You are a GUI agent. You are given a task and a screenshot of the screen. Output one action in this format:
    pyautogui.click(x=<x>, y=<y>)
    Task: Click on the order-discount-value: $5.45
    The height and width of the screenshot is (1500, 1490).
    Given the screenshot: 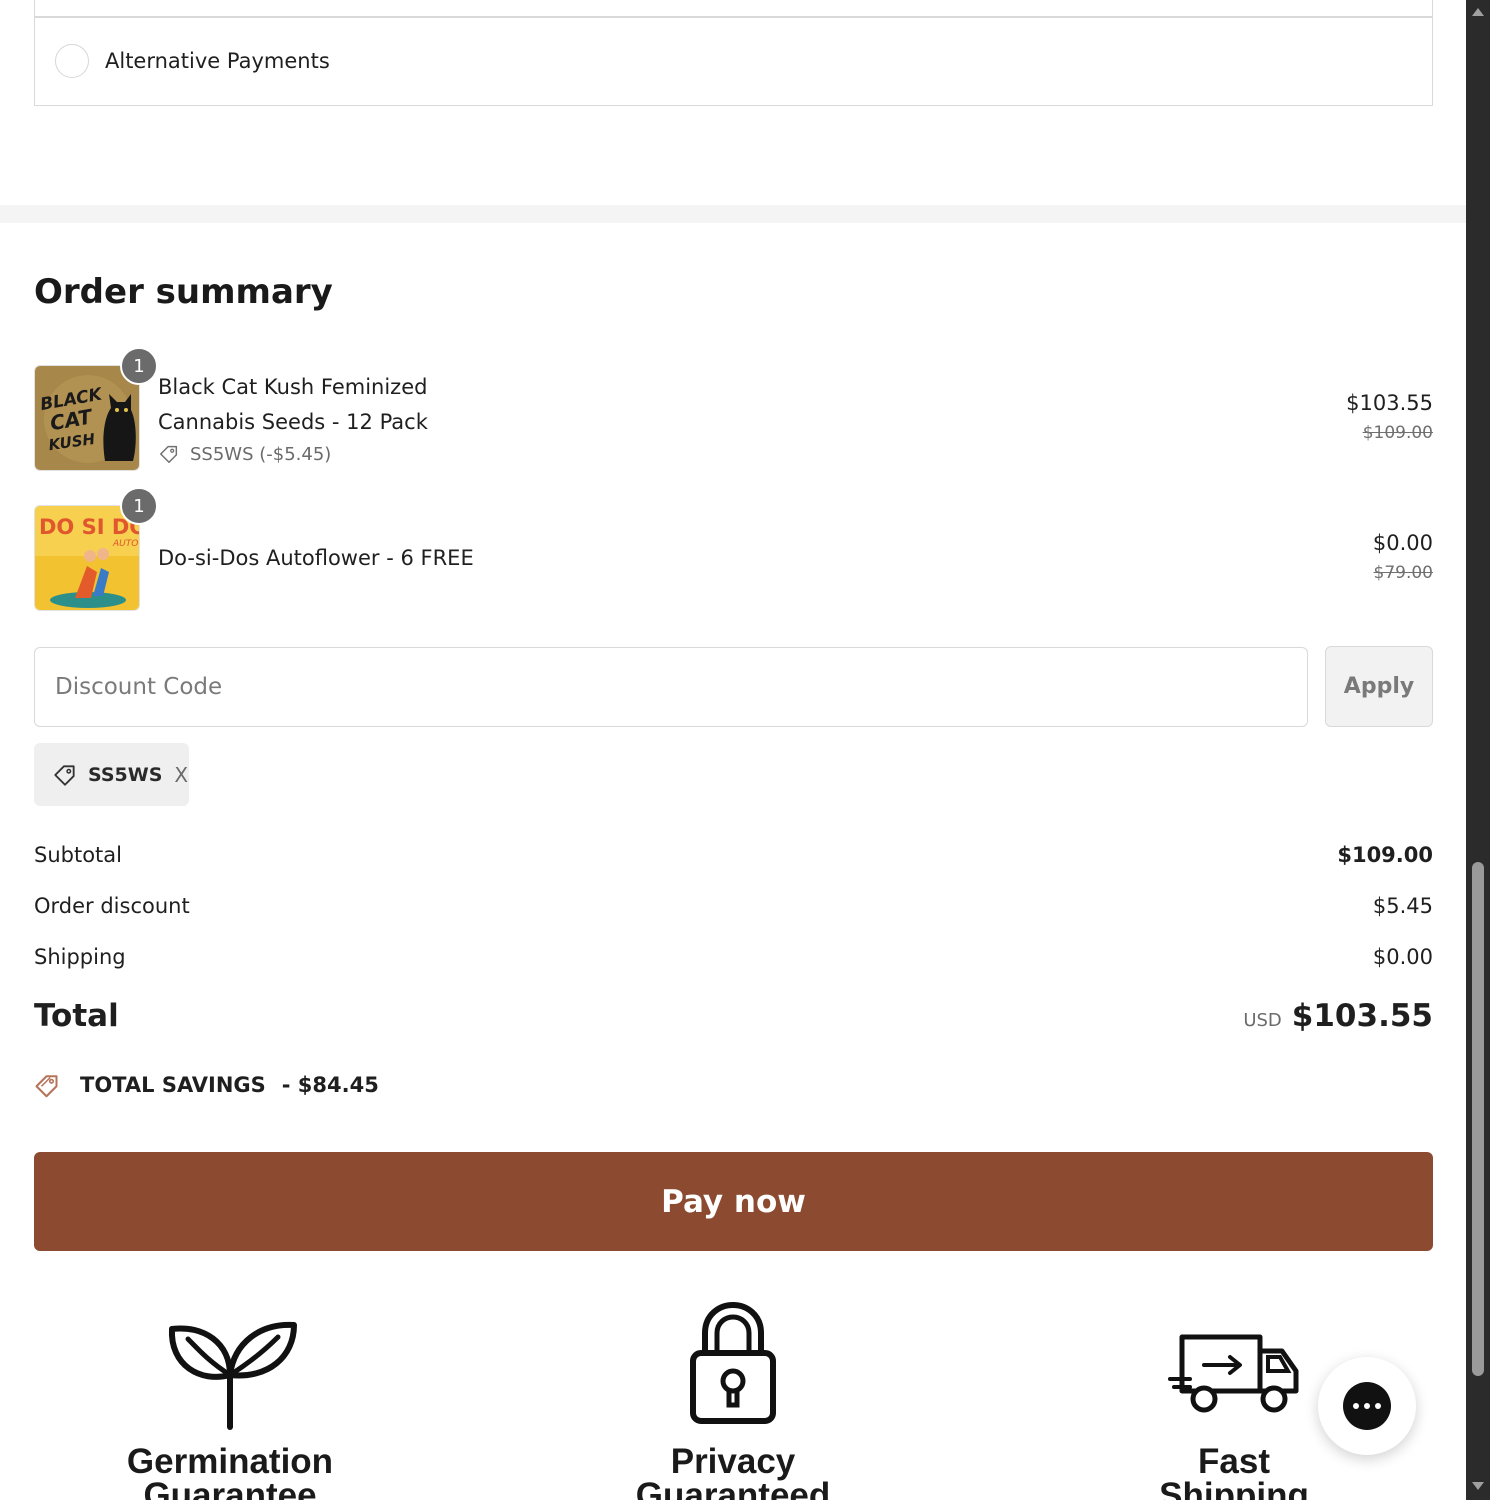 What is the action you would take?
    pyautogui.click(x=1402, y=906)
    